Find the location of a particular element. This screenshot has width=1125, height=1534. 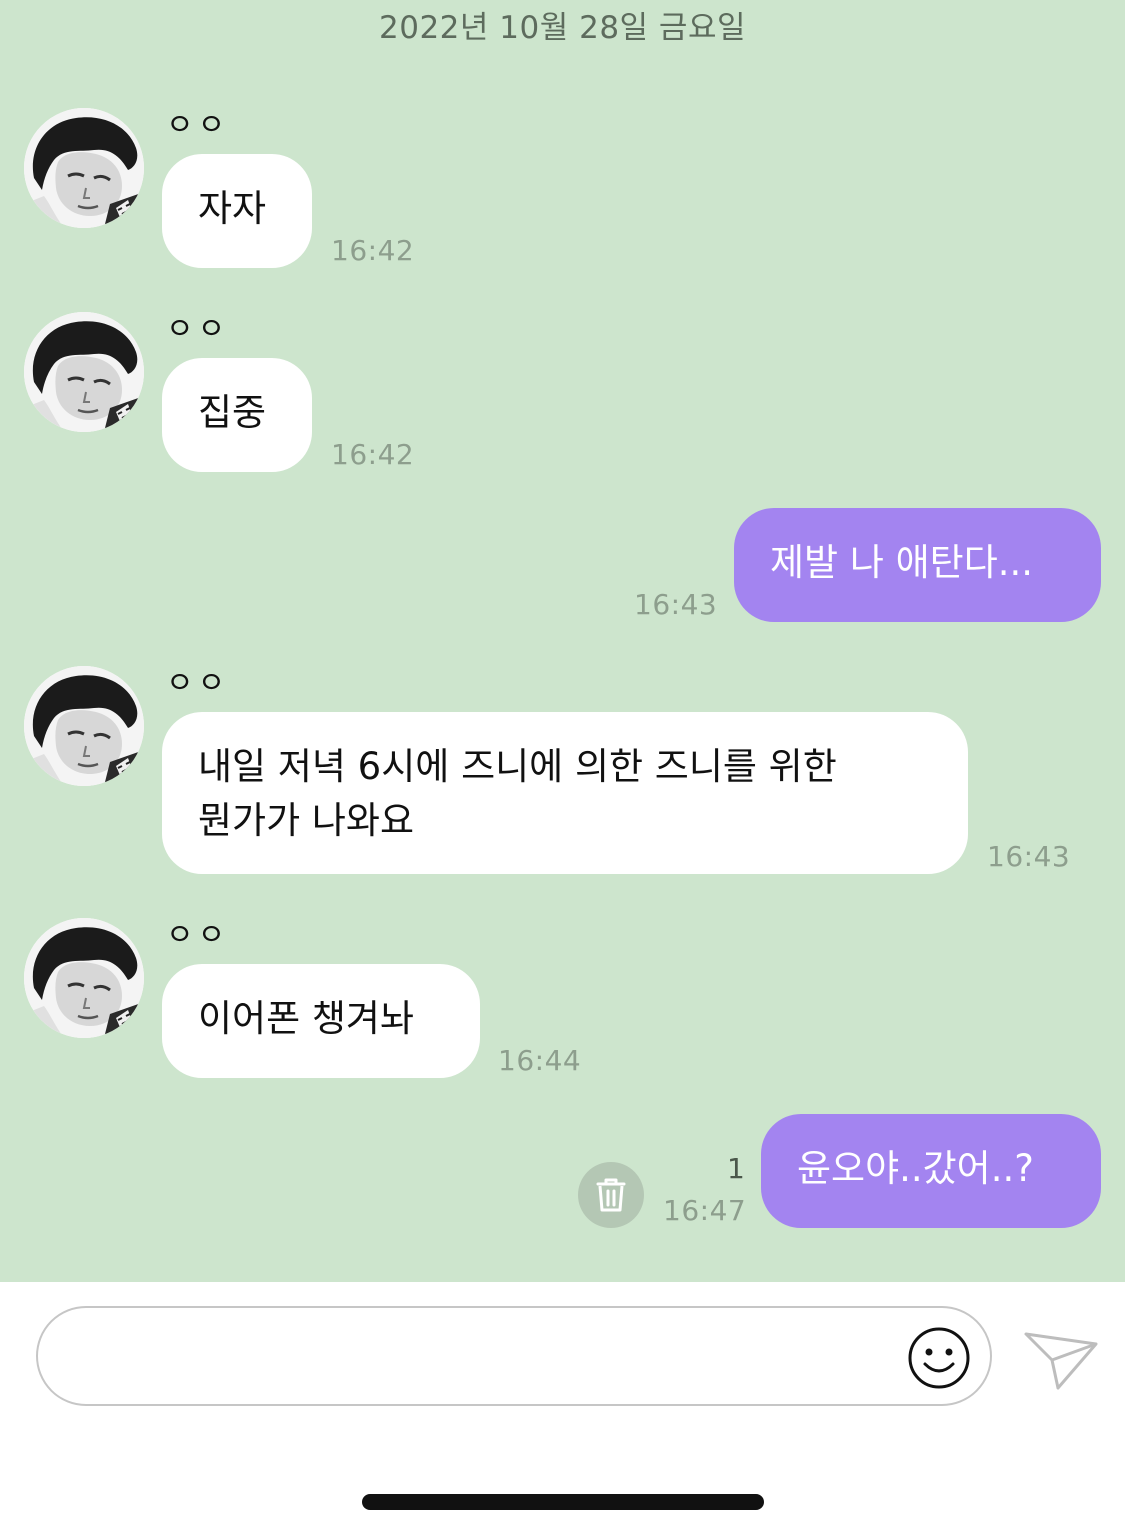

message-bubble: 집중 is located at coordinates (237, 415).